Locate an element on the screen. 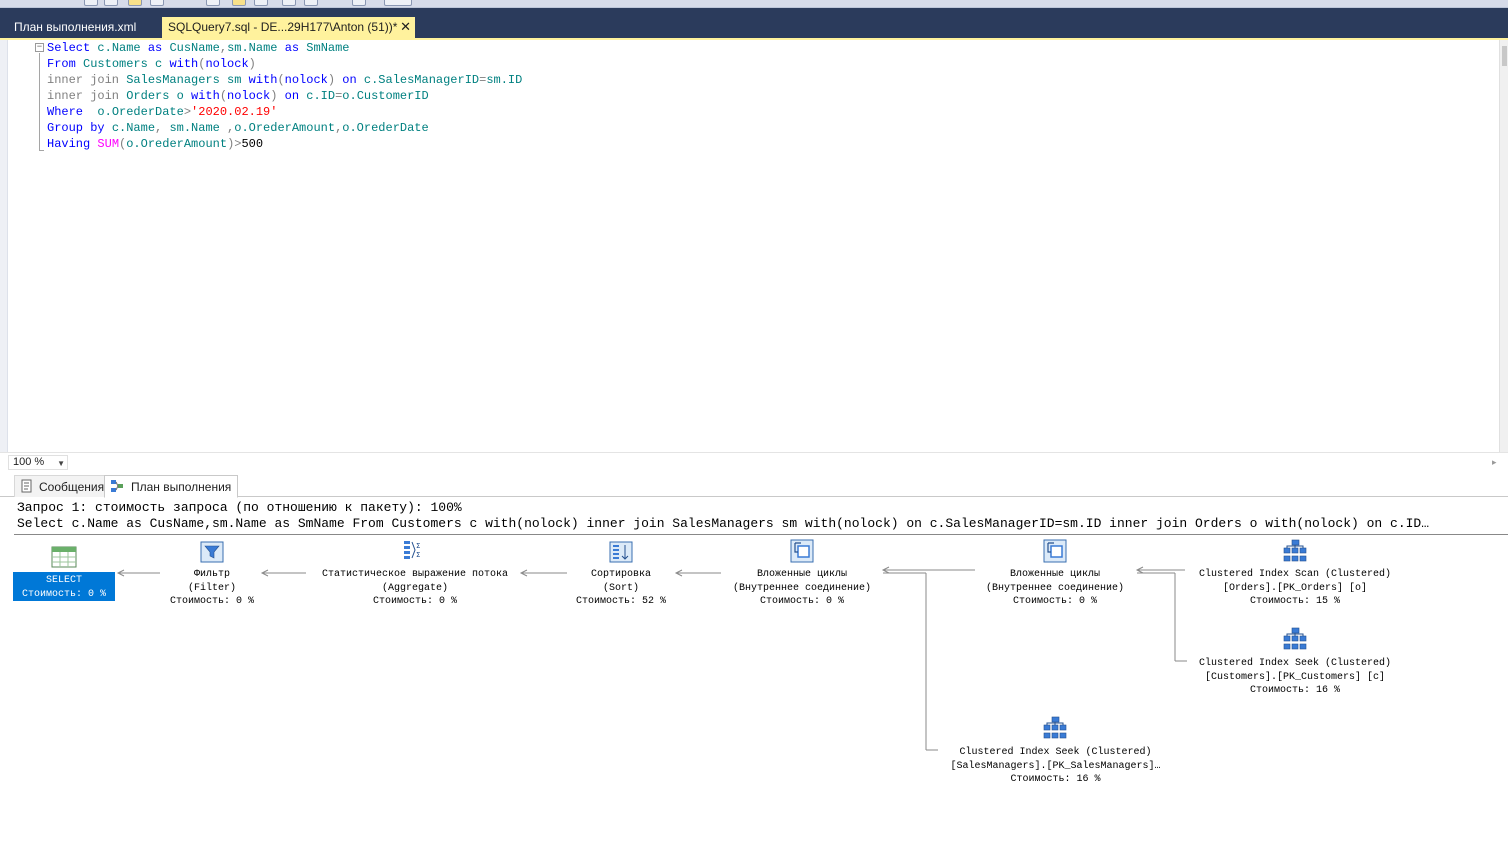  sort-node-label: Сортировка (Sort) Стоимость: 52 % is located at coordinates (621, 588).